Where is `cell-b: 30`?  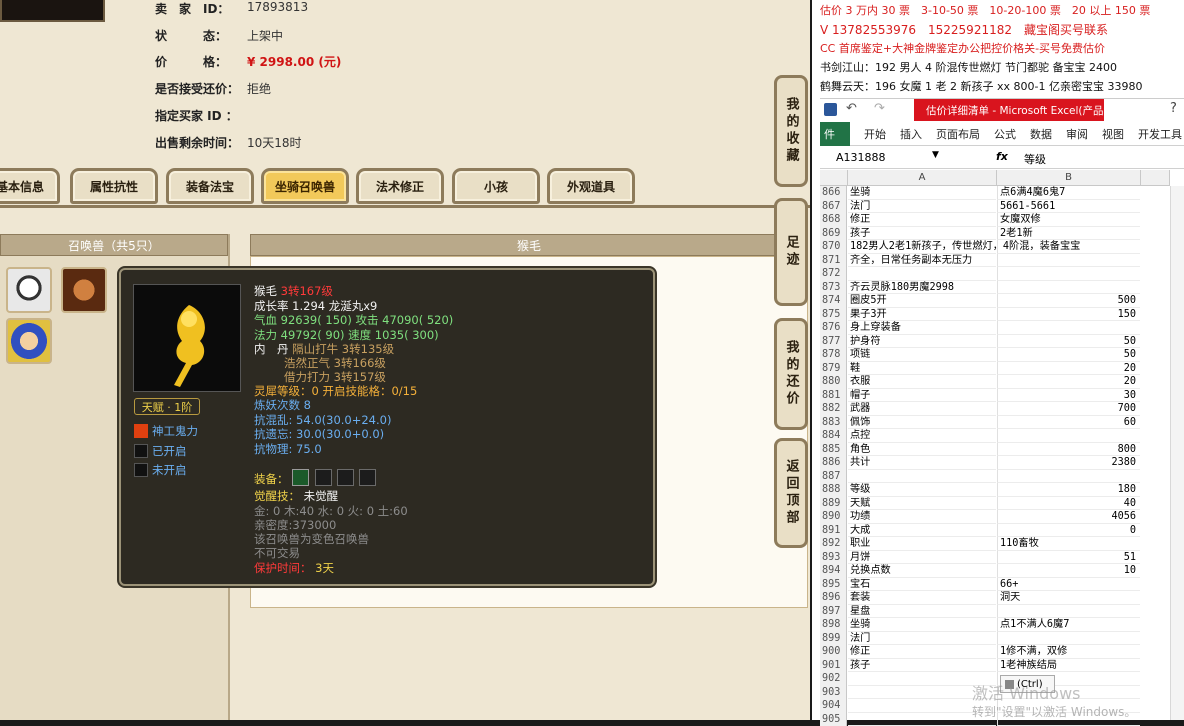 cell-b: 30 is located at coordinates (1068, 396).